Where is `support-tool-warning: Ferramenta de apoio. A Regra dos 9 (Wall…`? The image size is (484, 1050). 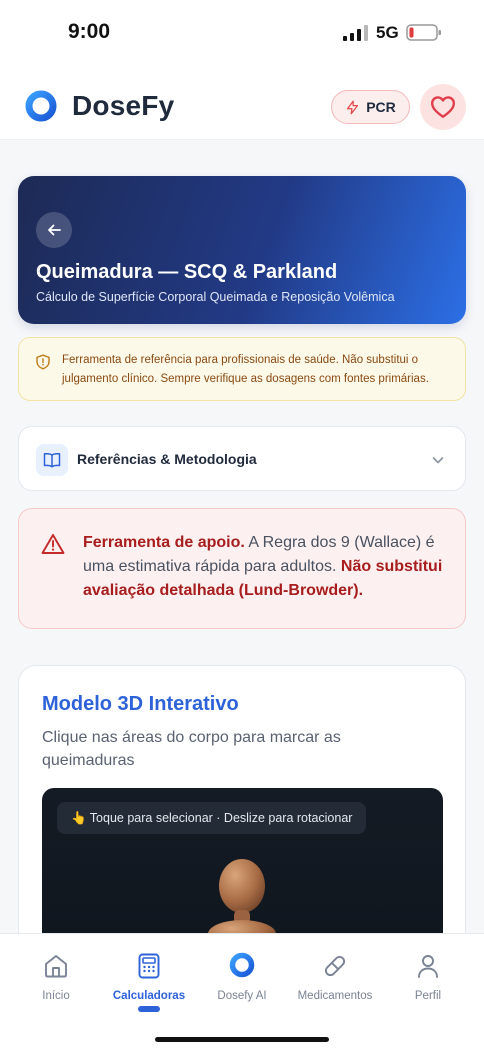
support-tool-warning: Ferramenta de apoio. A Regra dos 9 (Wall… is located at coordinates (242, 568).